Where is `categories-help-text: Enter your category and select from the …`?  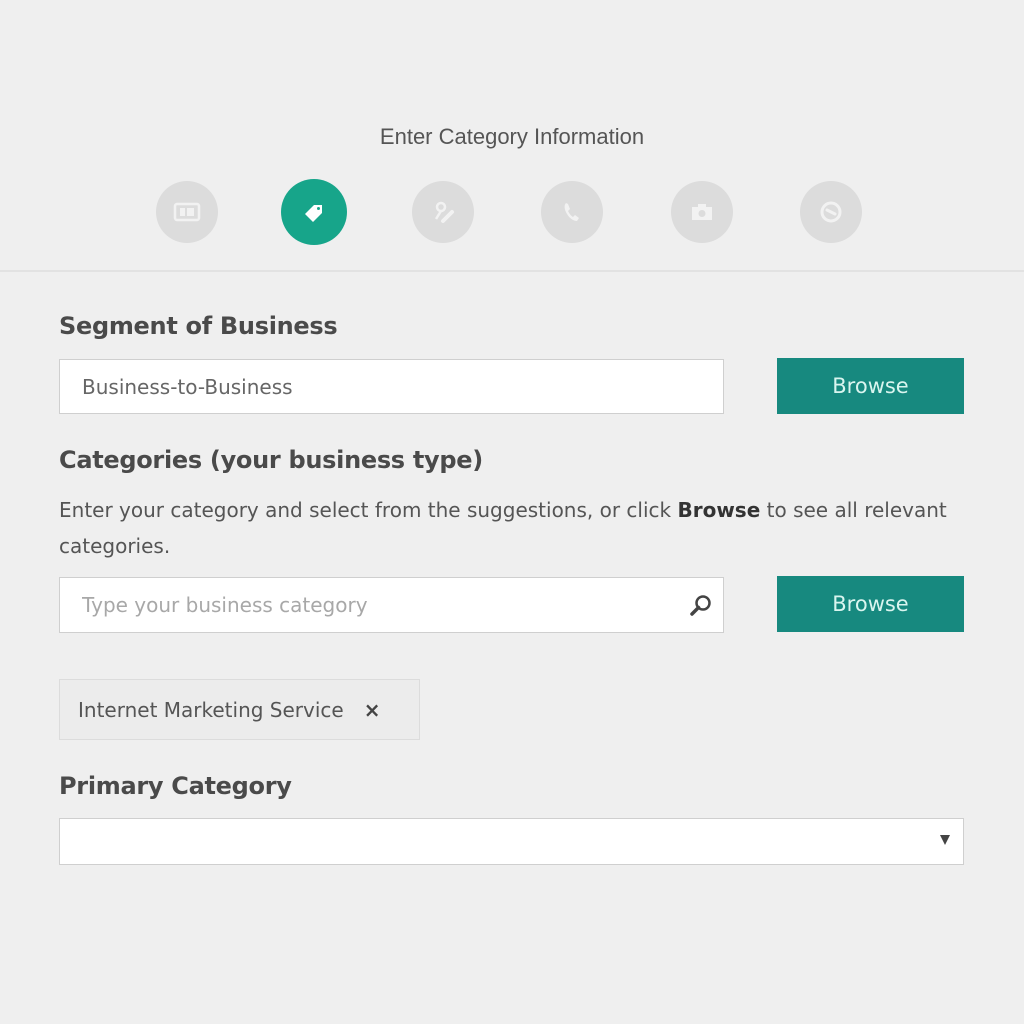 categories-help-text: Enter your category and select from the … is located at coordinates (509, 528).